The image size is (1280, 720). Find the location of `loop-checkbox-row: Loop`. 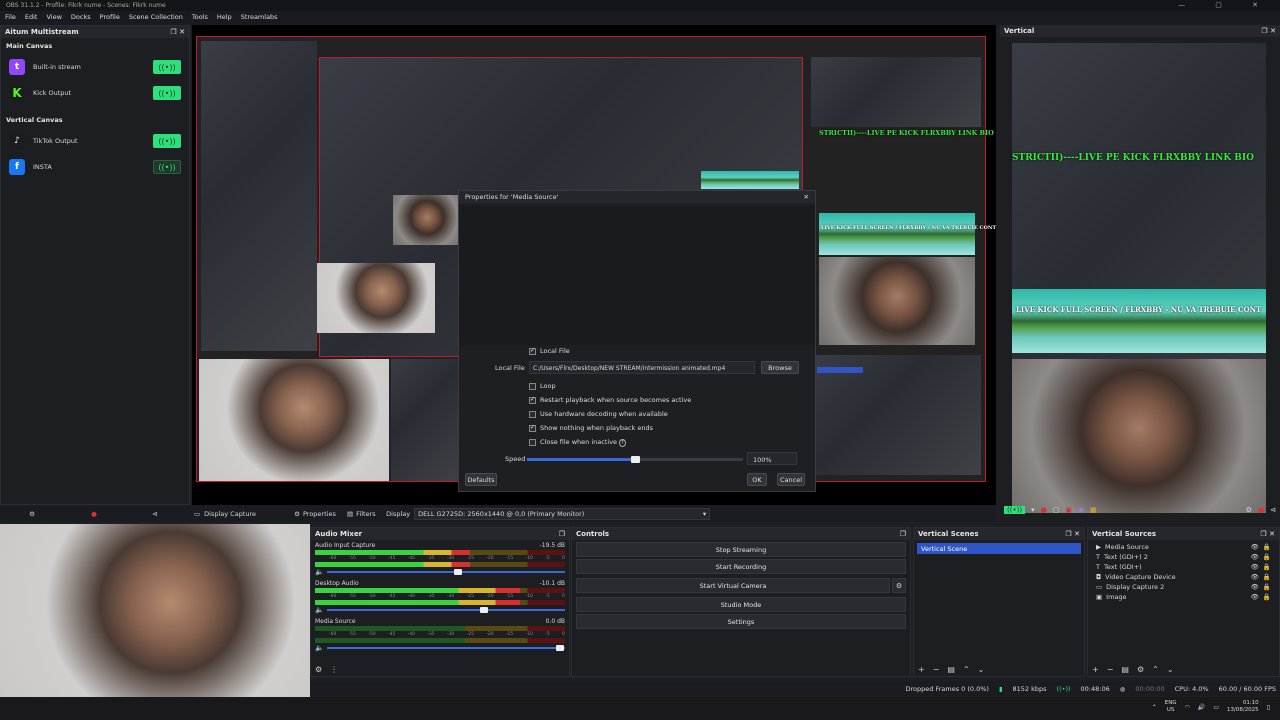

loop-checkbox-row: Loop is located at coordinates (542, 386).